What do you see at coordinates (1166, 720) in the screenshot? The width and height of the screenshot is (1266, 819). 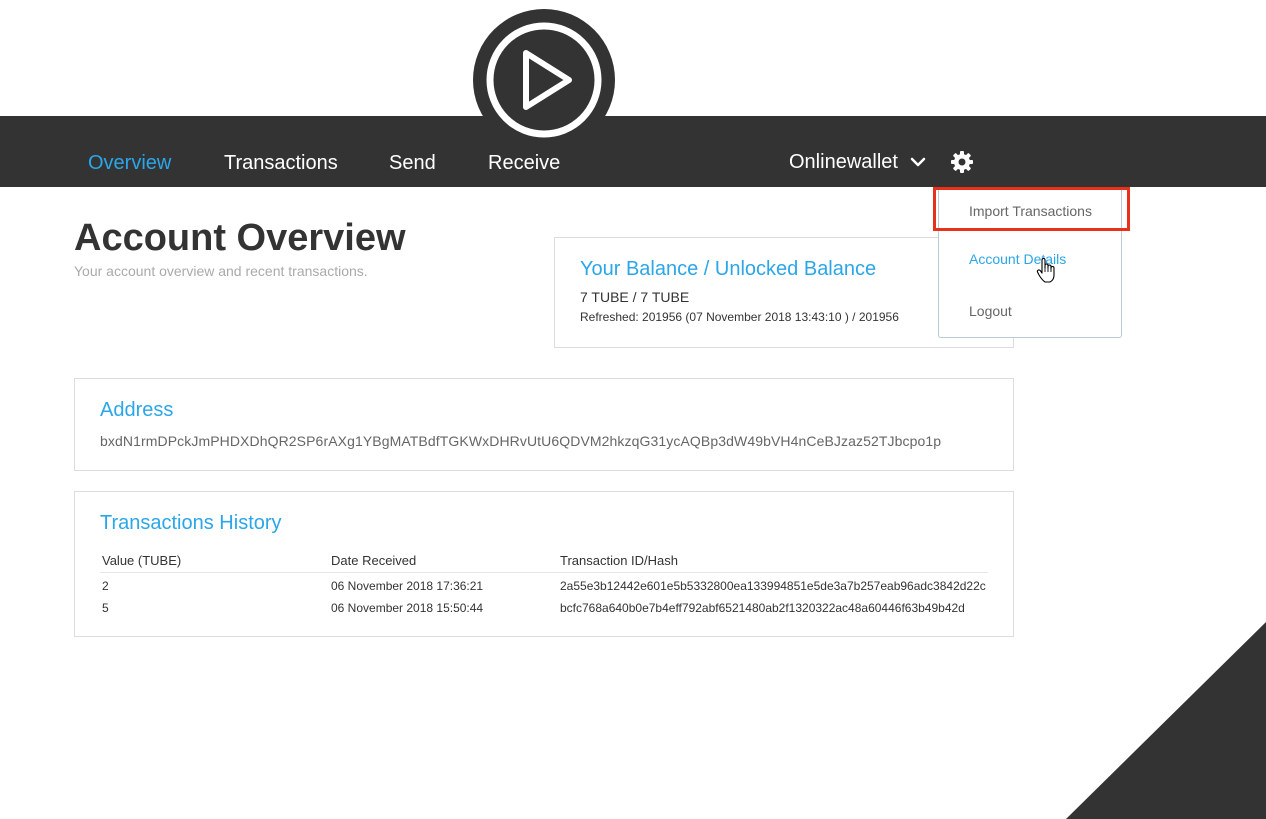 I see `decorative-corner-triangle` at bounding box center [1166, 720].